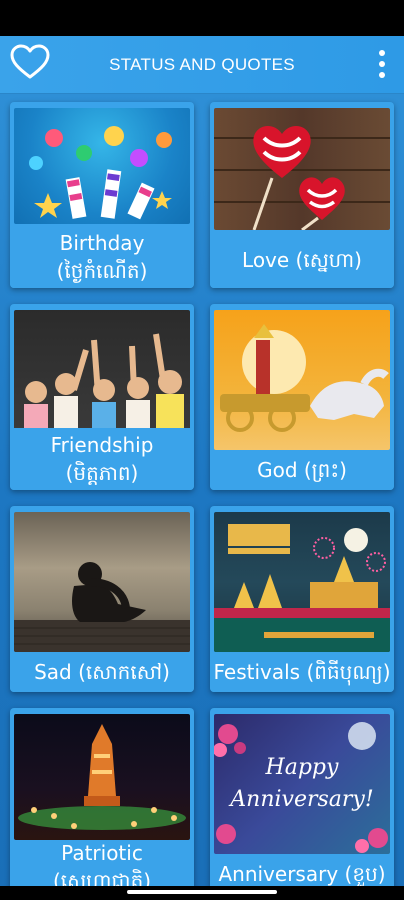  Describe the element at coordinates (300, 799) in the screenshot. I see `anniversary-word-text: Anniversary!` at that location.